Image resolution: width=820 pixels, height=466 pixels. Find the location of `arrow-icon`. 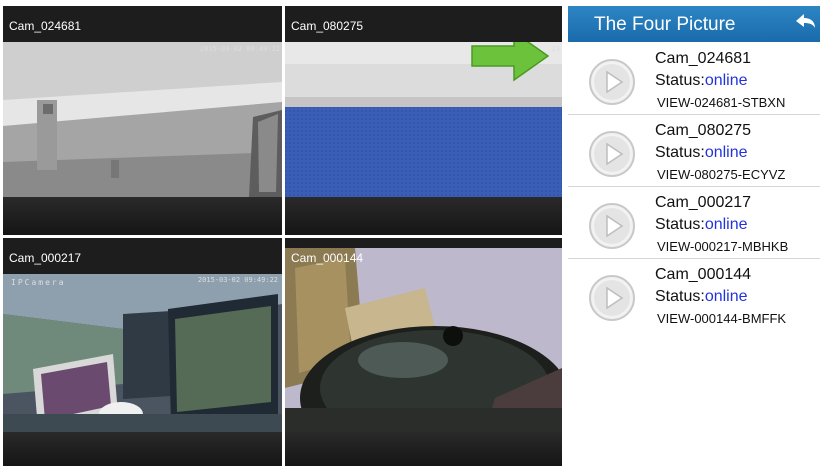

arrow-icon is located at coordinates (510, 62).